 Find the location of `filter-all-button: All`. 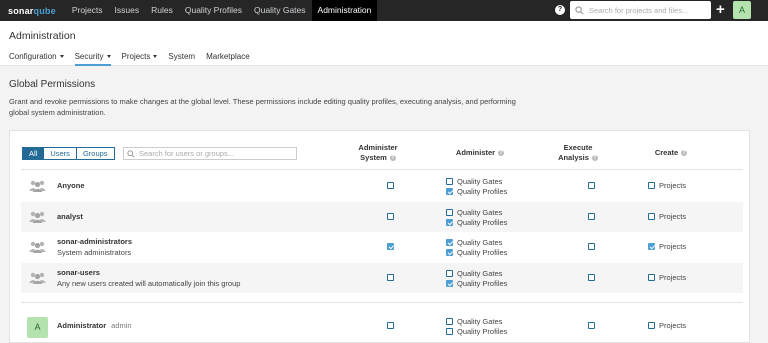

filter-all-button: All is located at coordinates (33, 153).